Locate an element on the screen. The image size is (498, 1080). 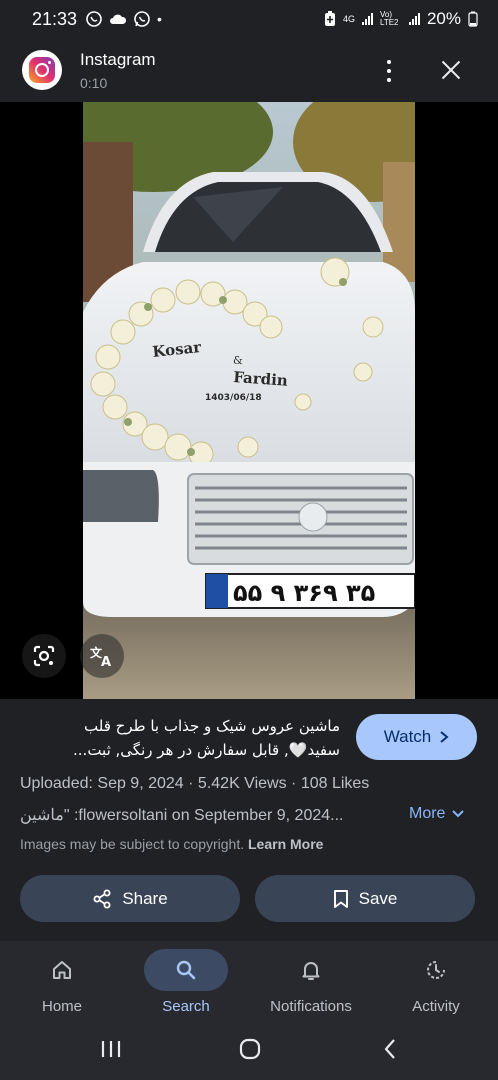
status-right-icons: 4G Vo) LTE2 20% is located at coordinates (401, 19).